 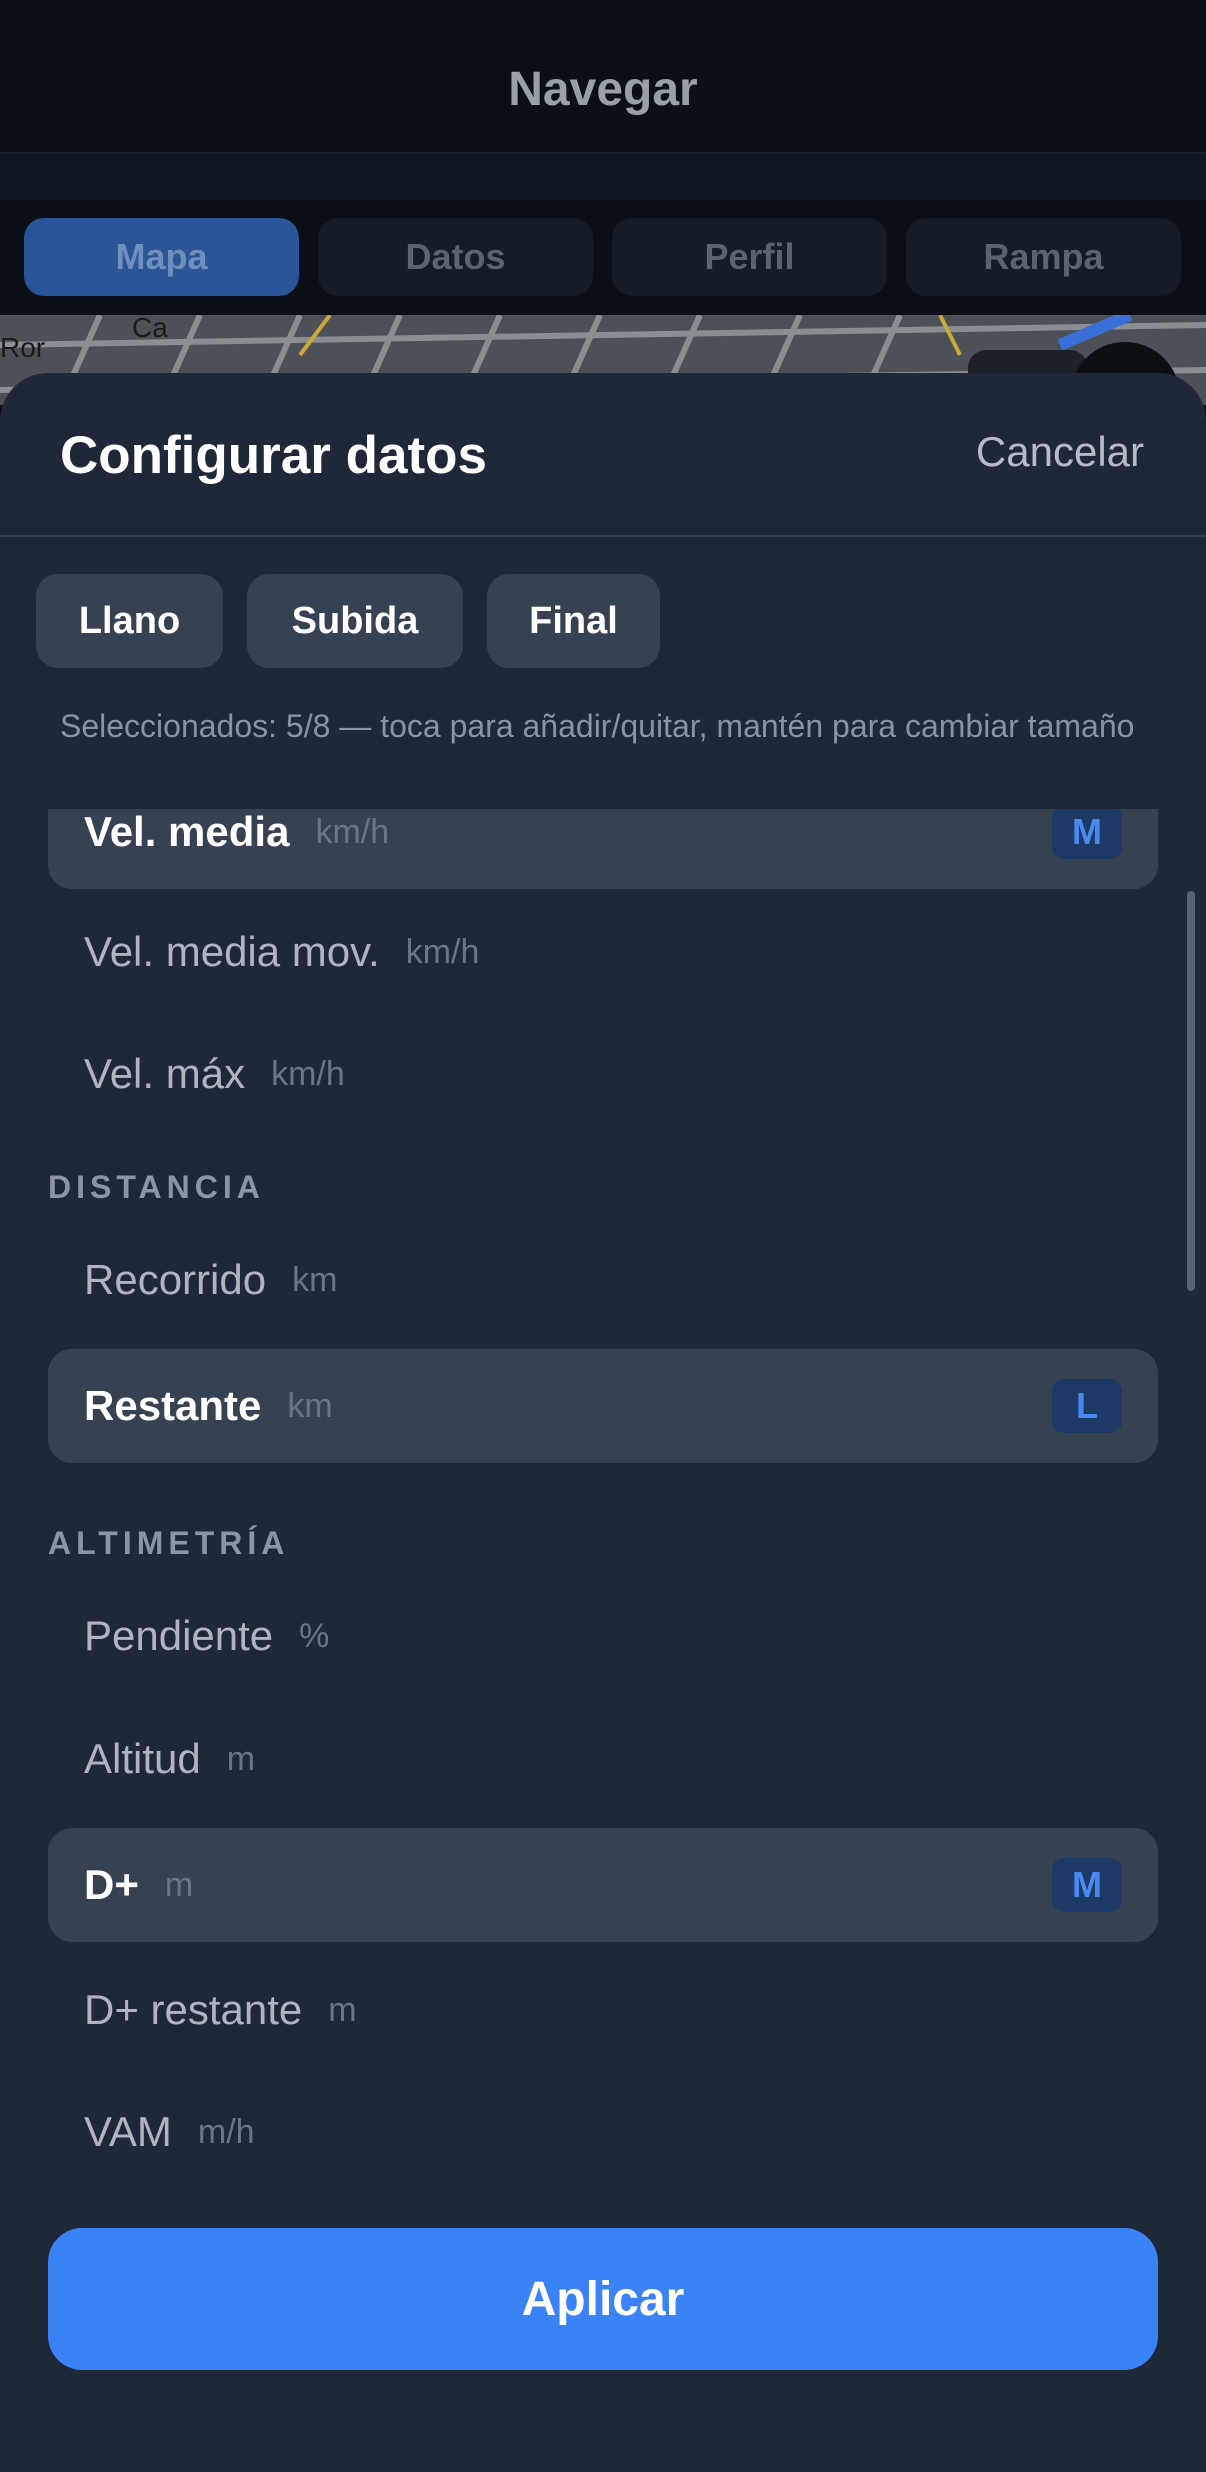 I want to click on field-row-gradient: Pendiente %, so click(x=603, y=1636).